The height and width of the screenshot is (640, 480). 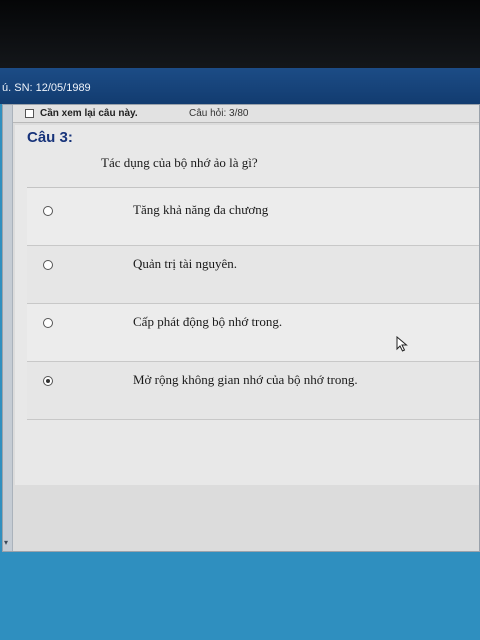 What do you see at coordinates (29, 113) in the screenshot?
I see `review-checkbox` at bounding box center [29, 113].